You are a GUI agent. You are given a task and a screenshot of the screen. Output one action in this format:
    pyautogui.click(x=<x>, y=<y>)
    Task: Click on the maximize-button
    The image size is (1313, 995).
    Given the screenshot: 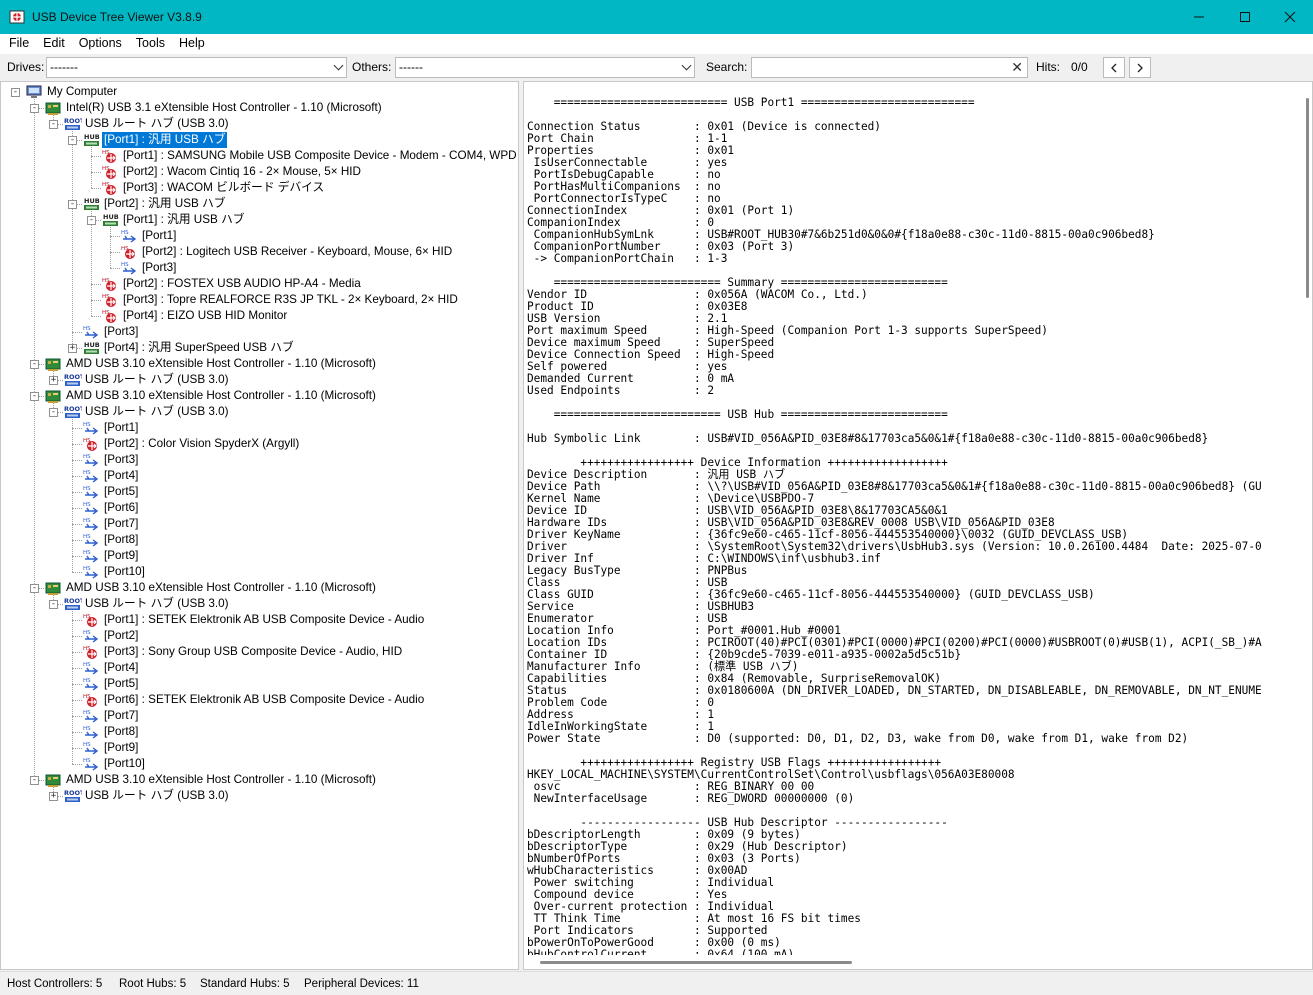 What is the action you would take?
    pyautogui.click(x=1245, y=17)
    